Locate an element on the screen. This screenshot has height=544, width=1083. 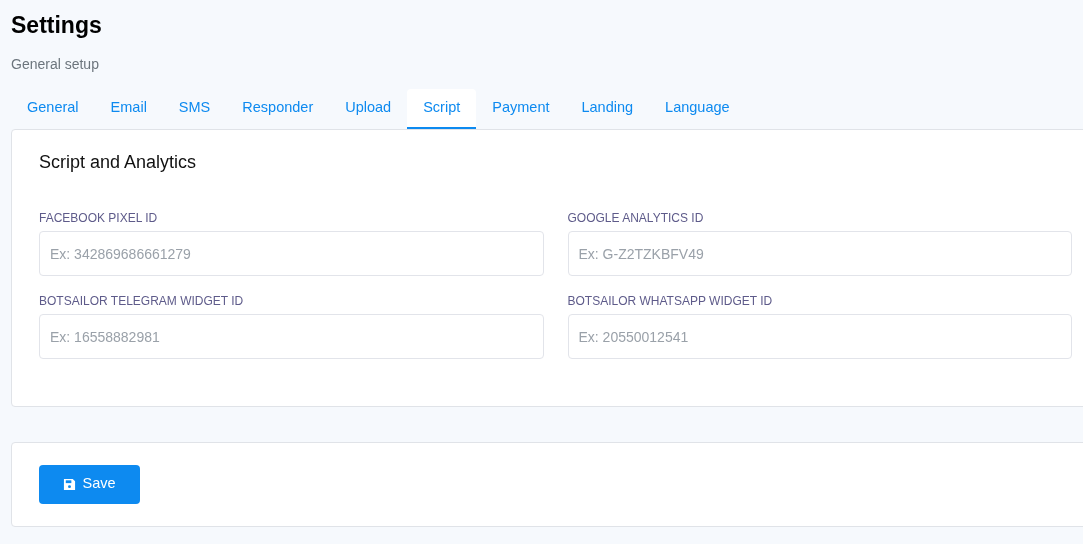
tab: Landing is located at coordinates (607, 109).